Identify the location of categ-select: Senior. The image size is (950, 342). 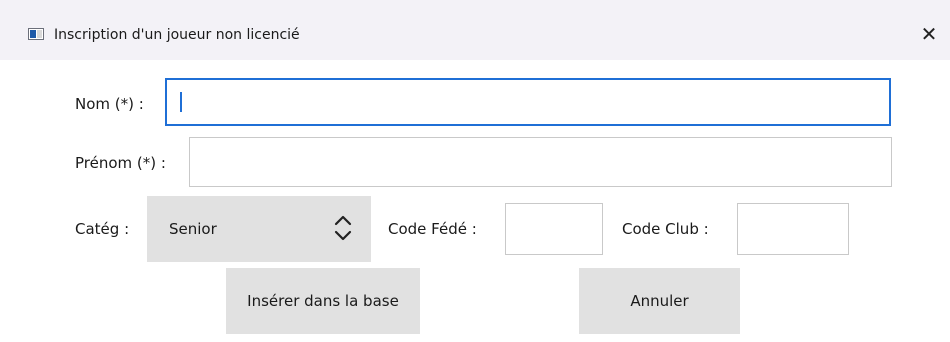
(259, 229).